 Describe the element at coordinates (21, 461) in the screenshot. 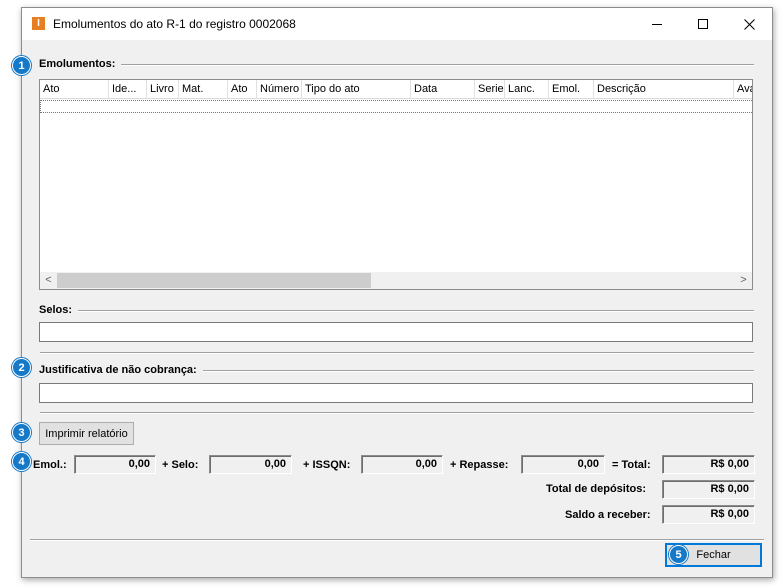

I see `callout-badge-4: 4` at that location.